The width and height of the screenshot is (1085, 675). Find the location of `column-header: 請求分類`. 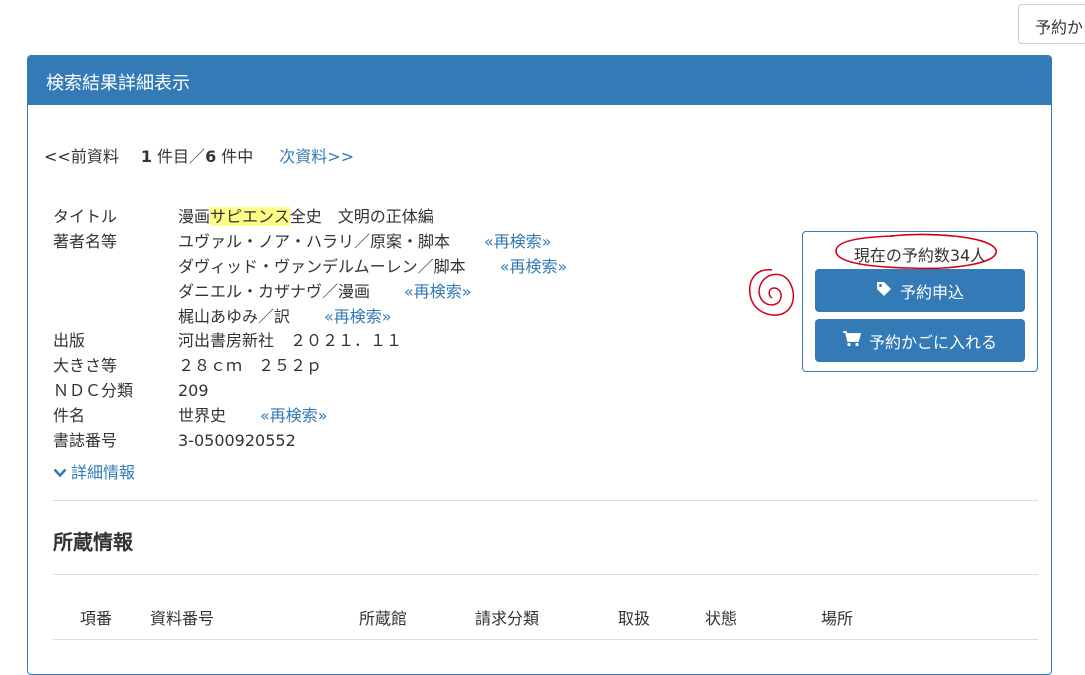

column-header: 請求分類 is located at coordinates (507, 618).